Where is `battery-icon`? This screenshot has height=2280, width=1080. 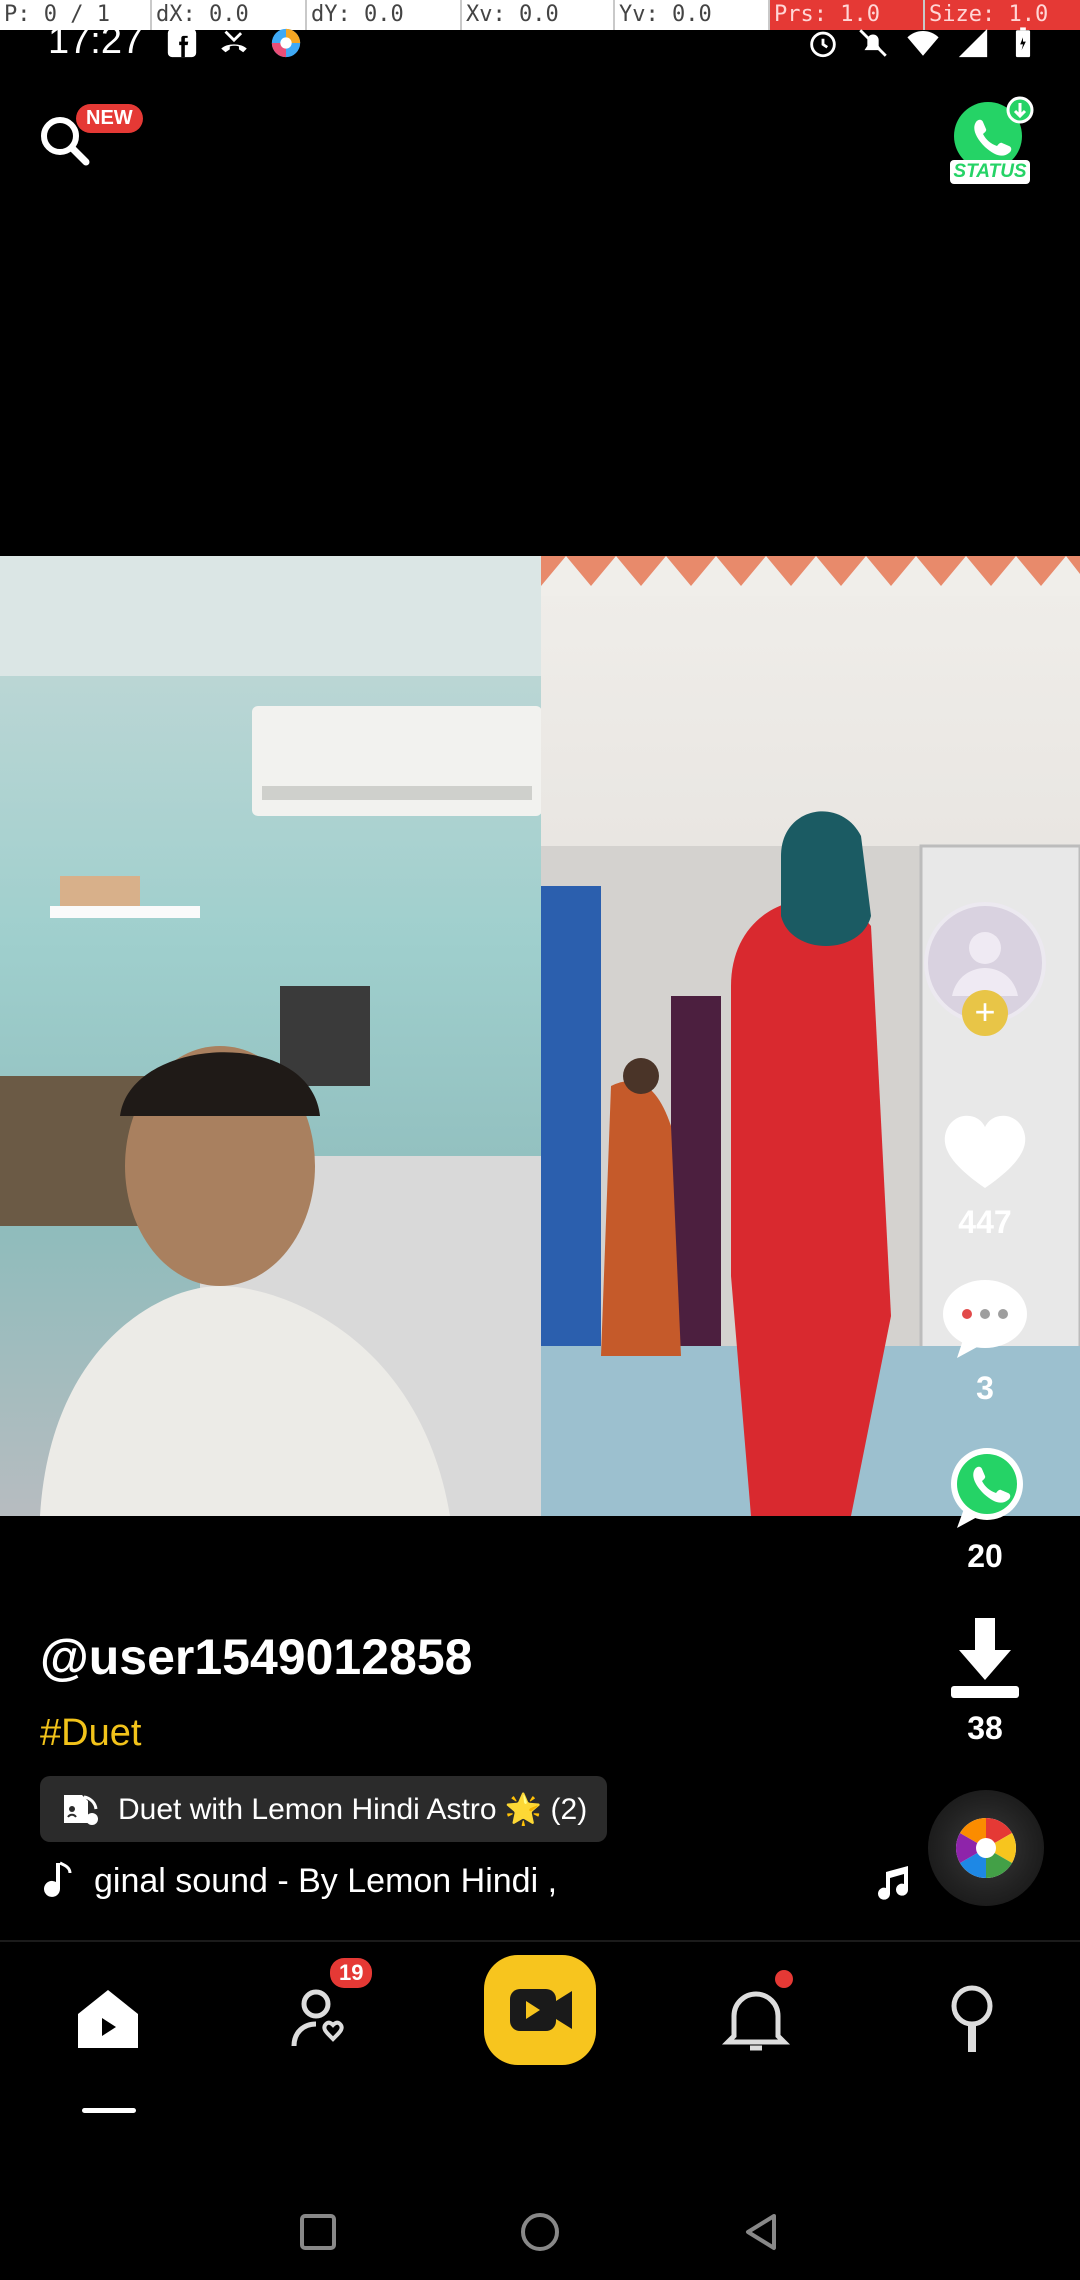 battery-icon is located at coordinates (1023, 42).